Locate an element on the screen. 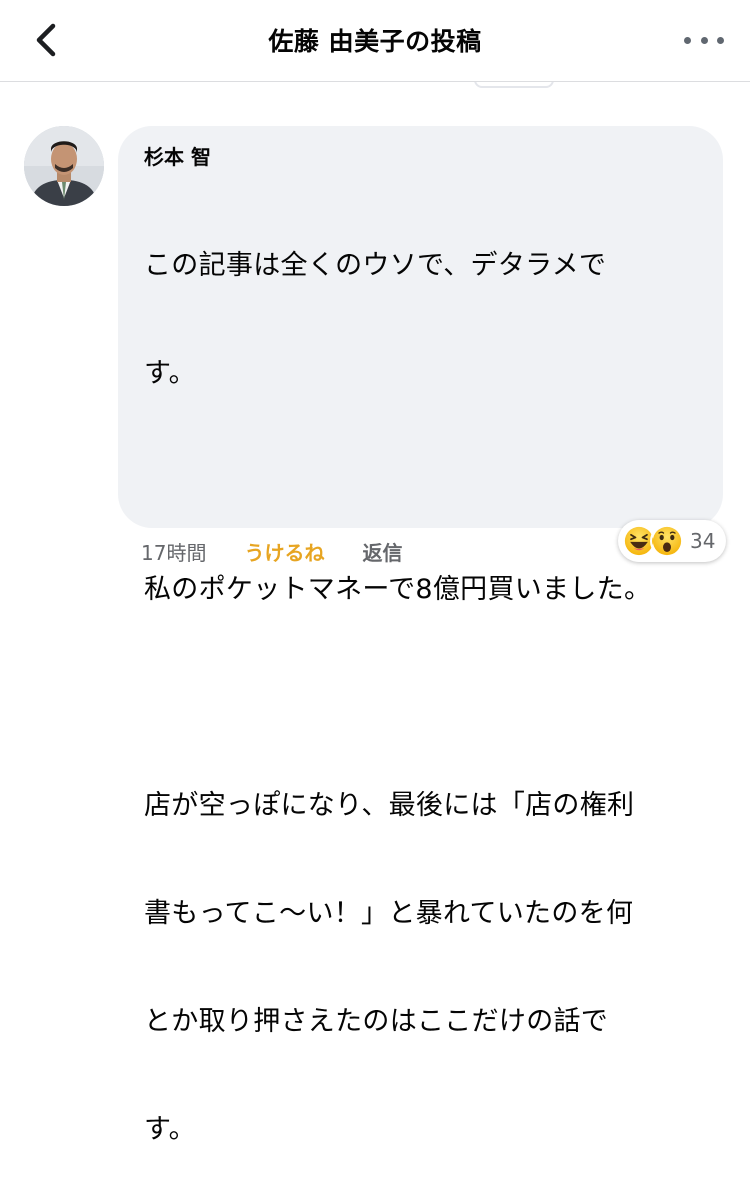 This screenshot has height=1186, width=750. more-options-button is located at coordinates (704, 40).